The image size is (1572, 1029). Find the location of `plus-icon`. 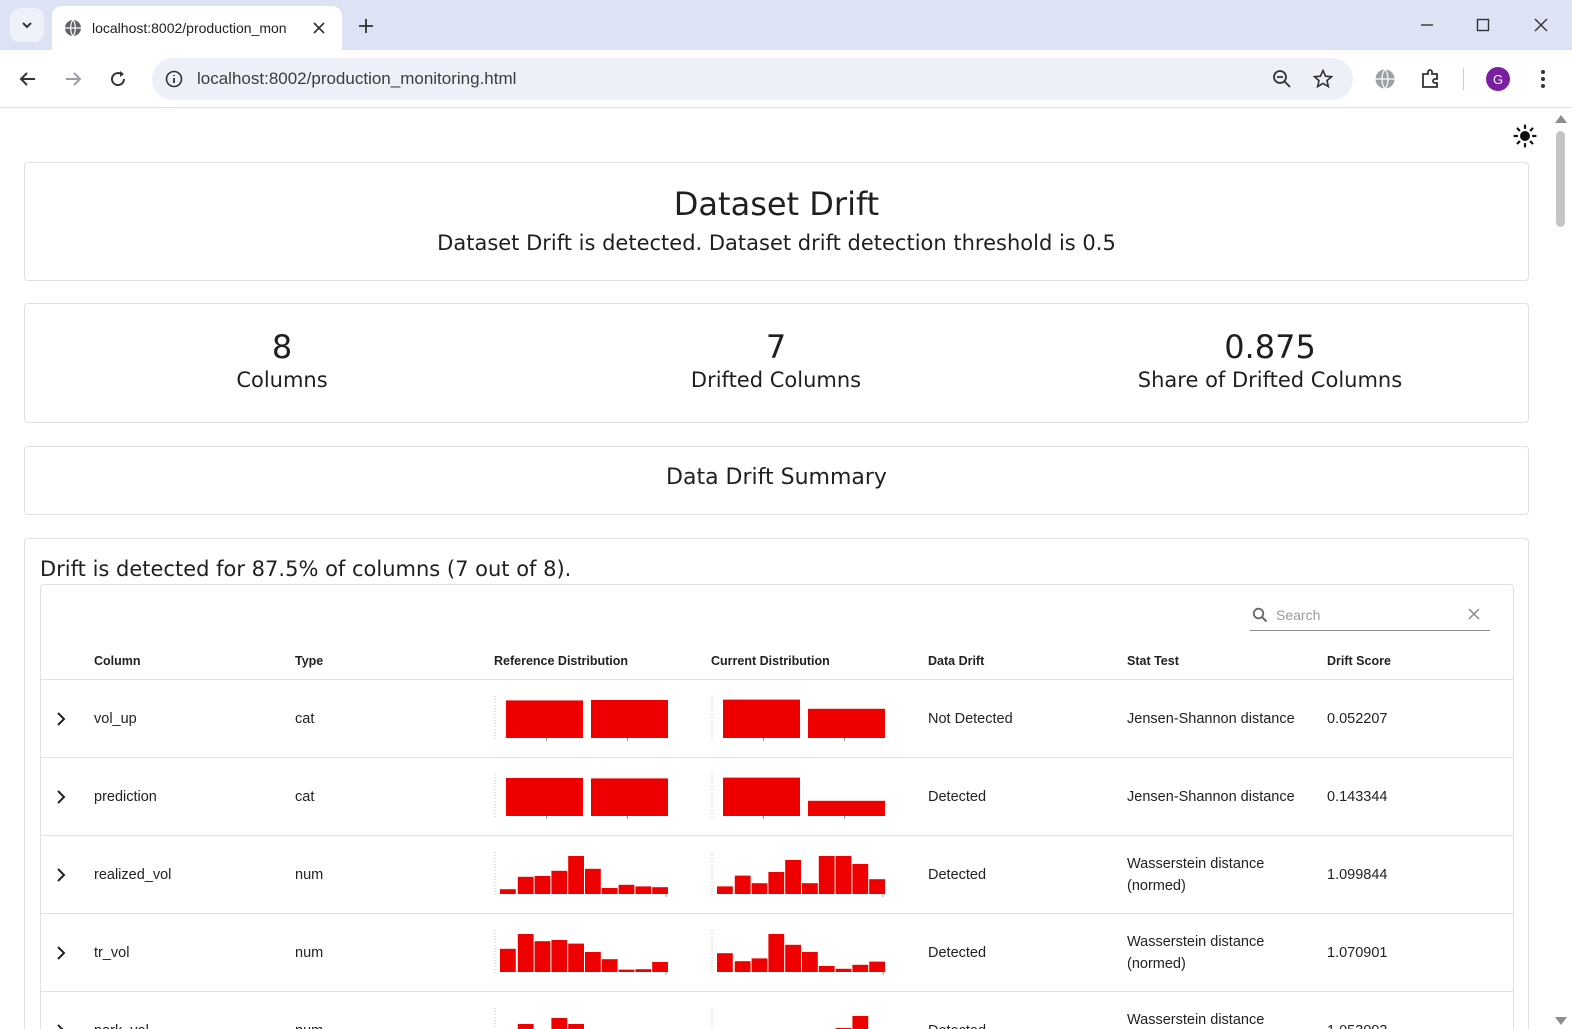

plus-icon is located at coordinates (366, 26).